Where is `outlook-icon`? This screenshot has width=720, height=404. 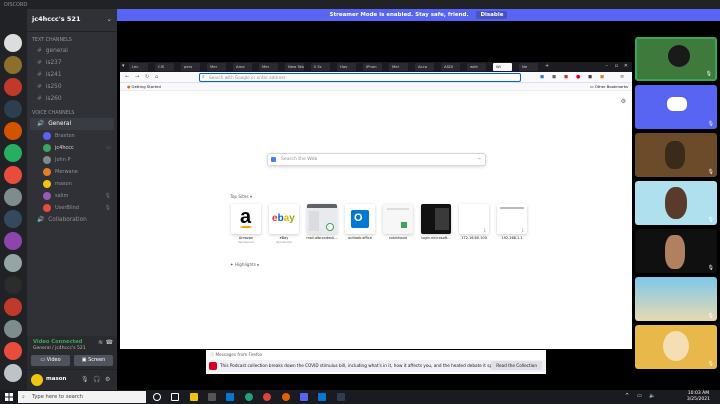
outlook-icon is located at coordinates (322, 397).